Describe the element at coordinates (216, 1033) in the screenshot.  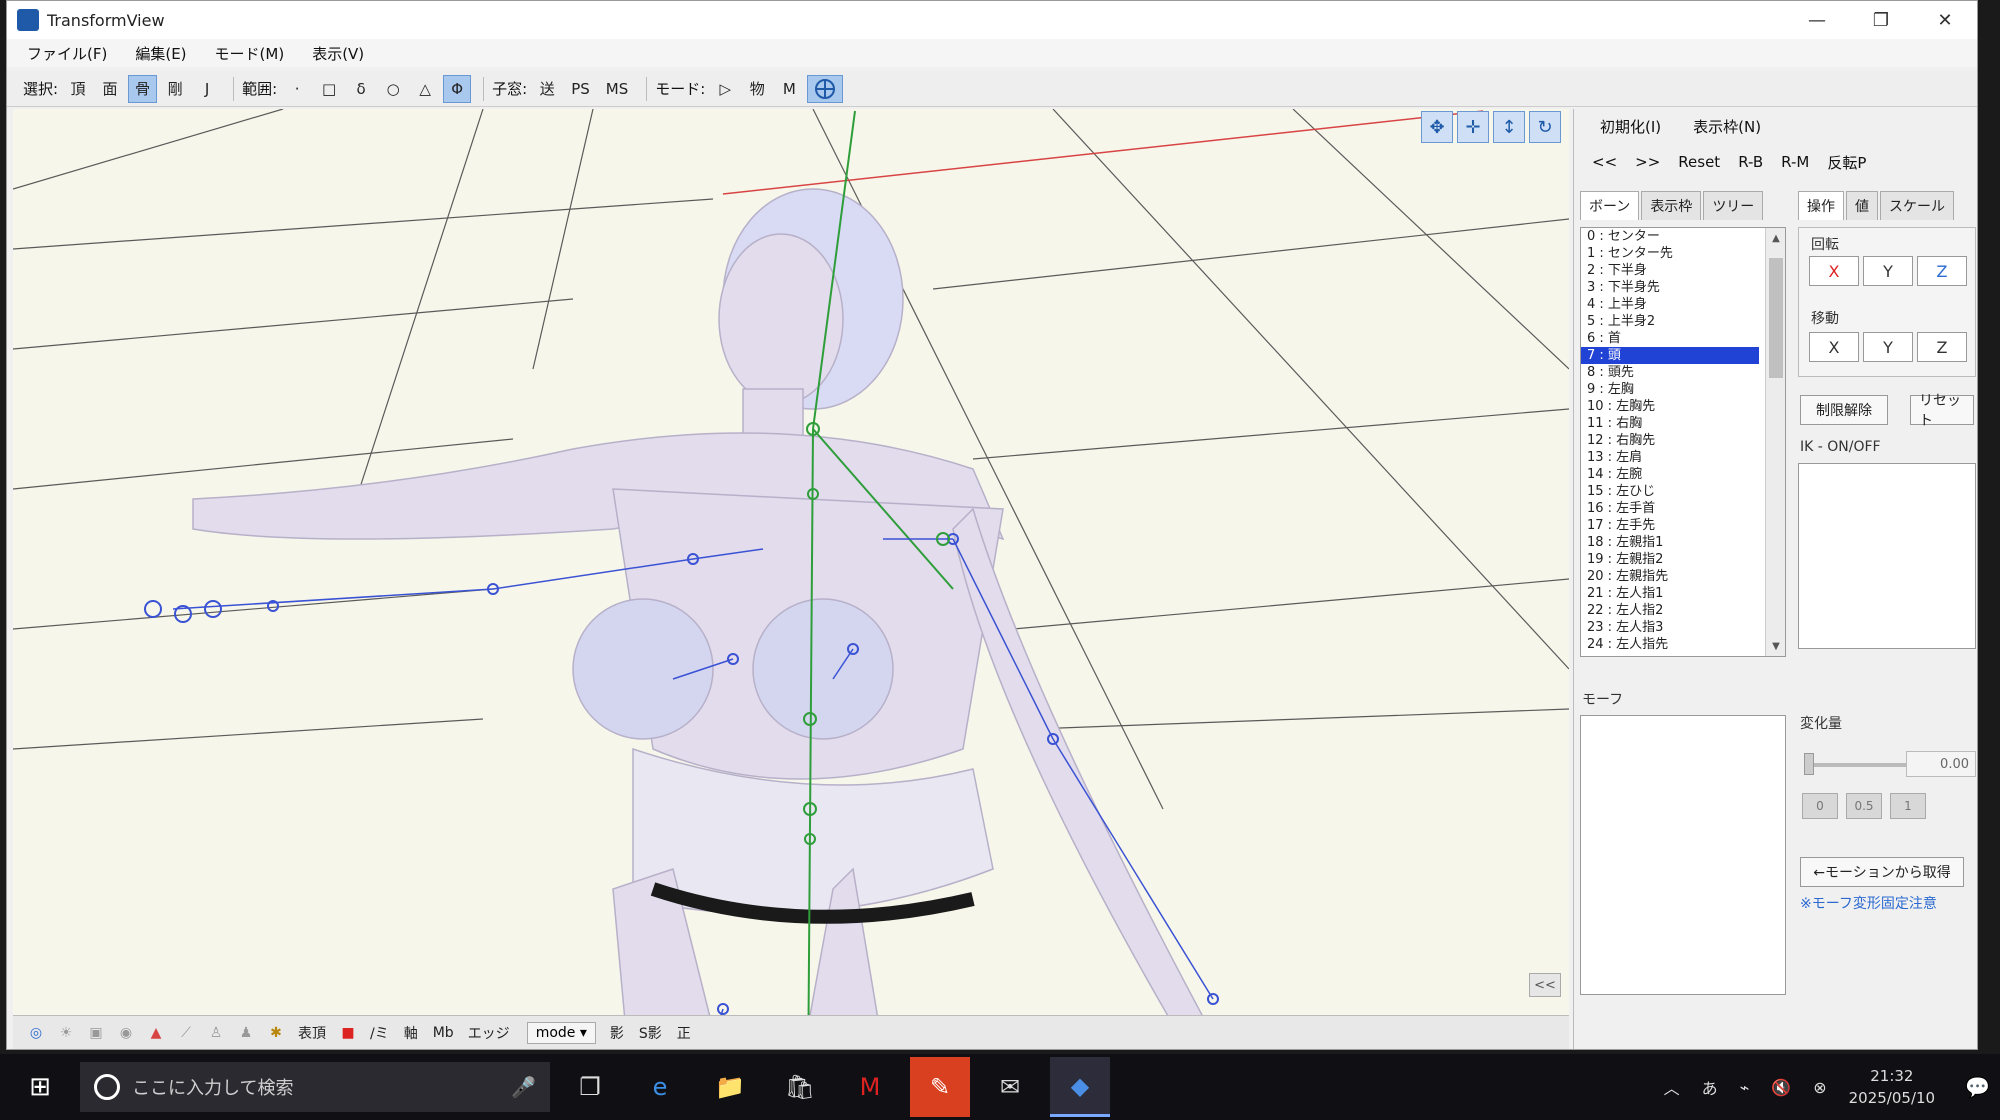
I see `figure-icon: ♙` at that location.